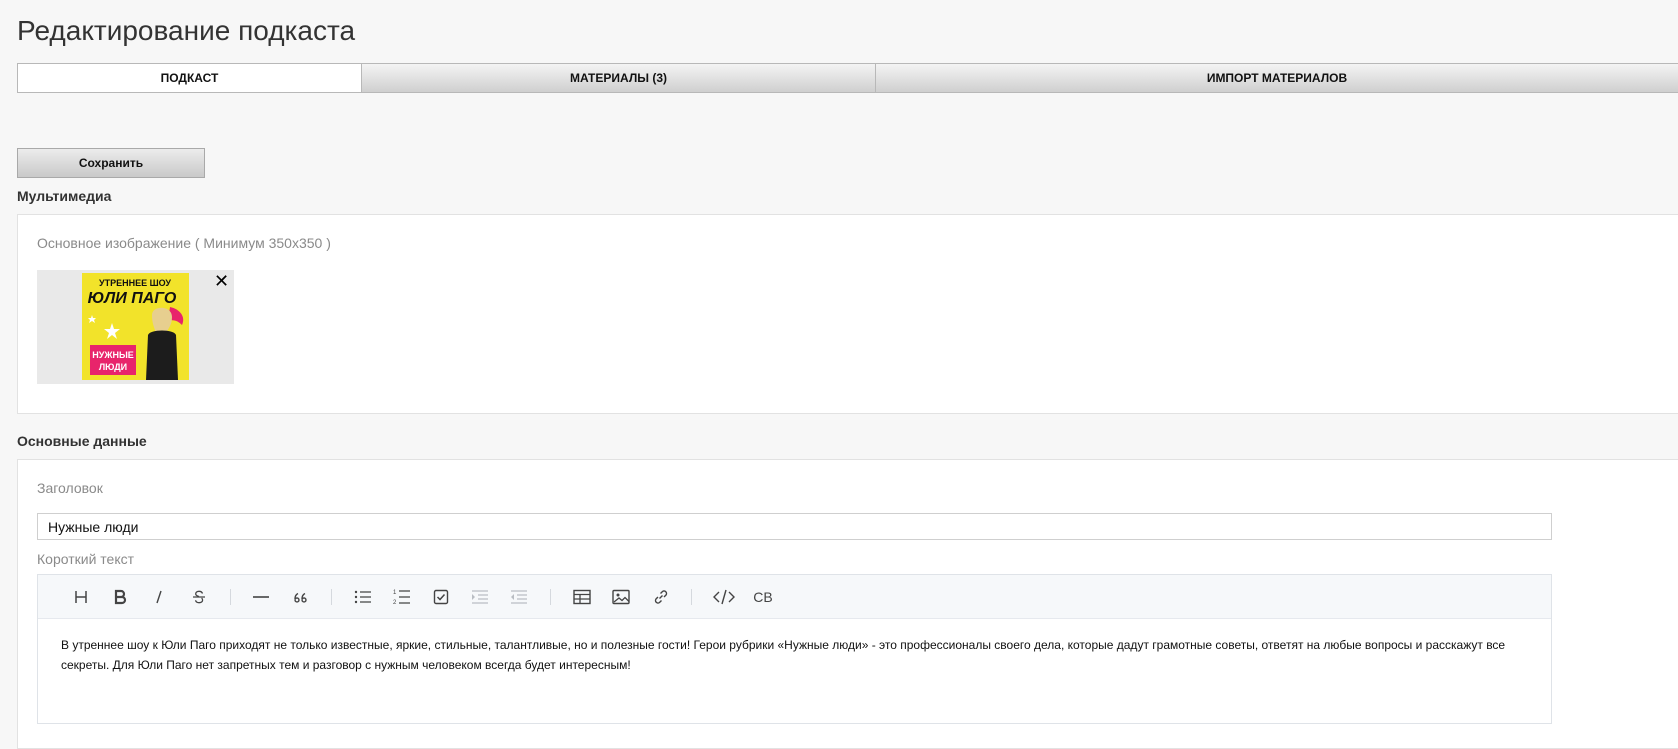 The width and height of the screenshot is (1678, 749). Describe the element at coordinates (300, 597) in the screenshot. I see `quote-icon` at that location.